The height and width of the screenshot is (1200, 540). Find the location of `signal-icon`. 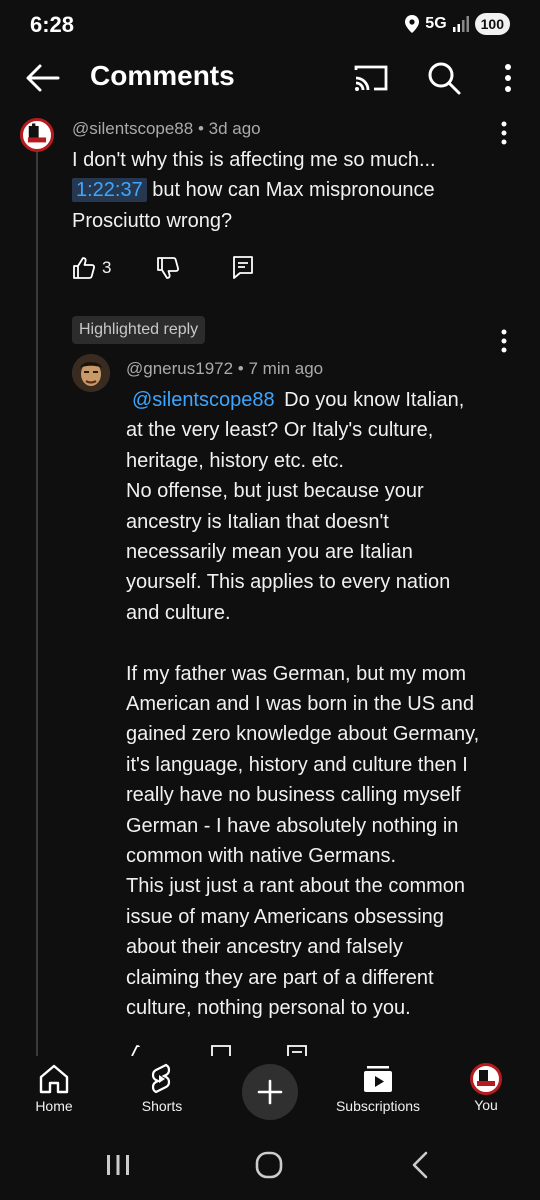

signal-icon is located at coordinates (460, 24).